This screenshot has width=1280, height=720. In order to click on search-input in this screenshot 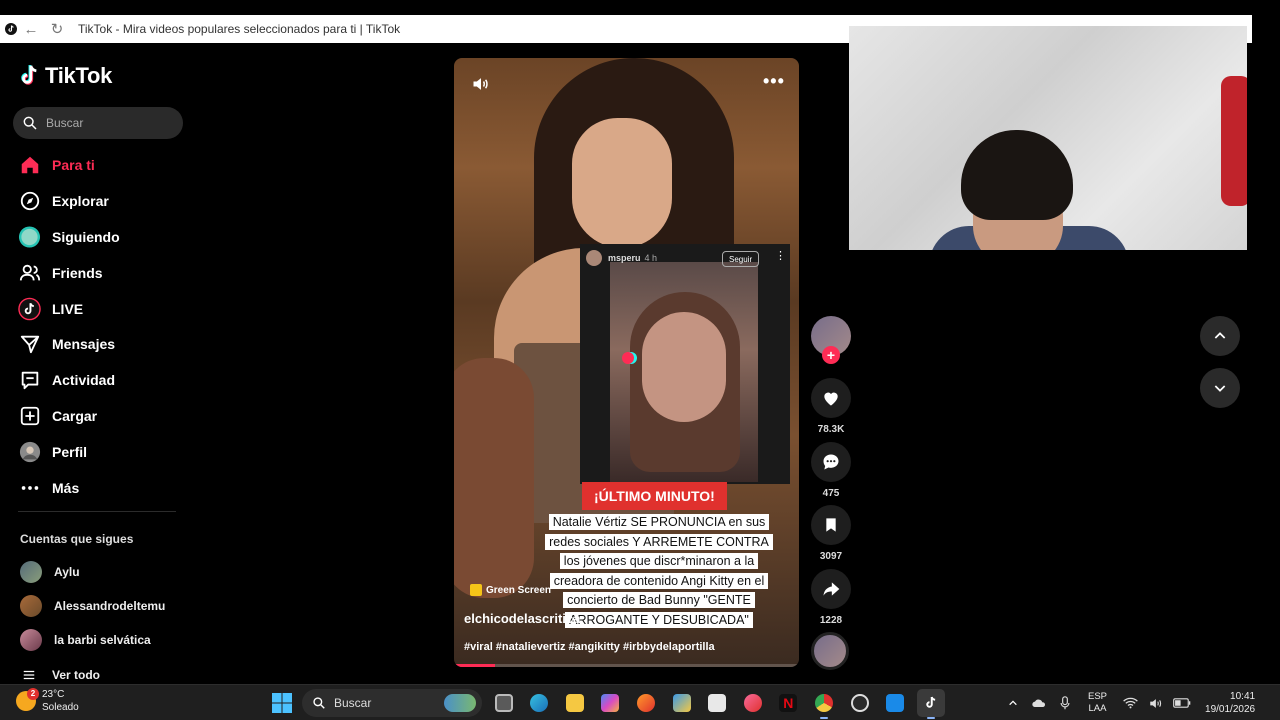, I will do `click(106, 123)`.